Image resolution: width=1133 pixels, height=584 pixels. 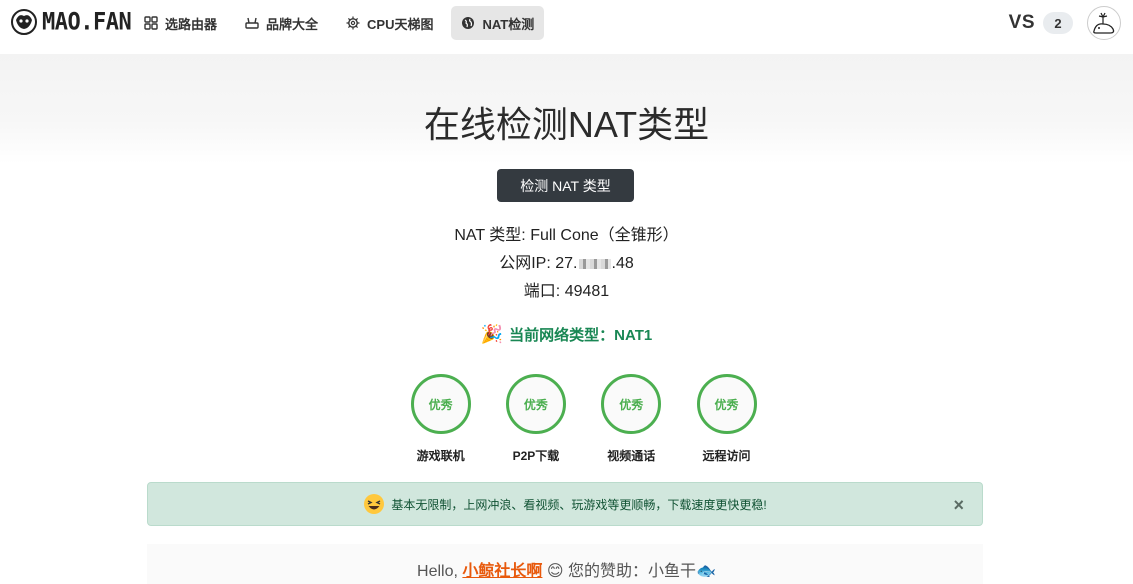 I want to click on alert-close-button: ×, so click(x=958, y=505).